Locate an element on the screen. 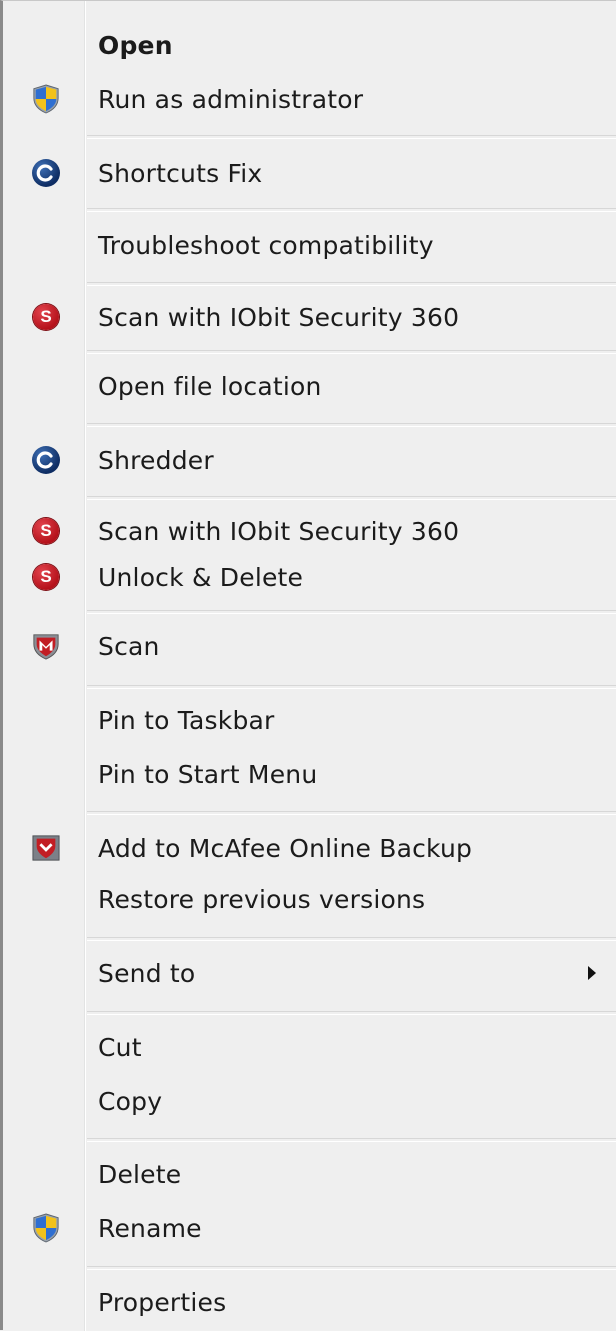 The height and width of the screenshot is (1331, 616). menu-item-label: Shortcuts Fix is located at coordinates (180, 173).